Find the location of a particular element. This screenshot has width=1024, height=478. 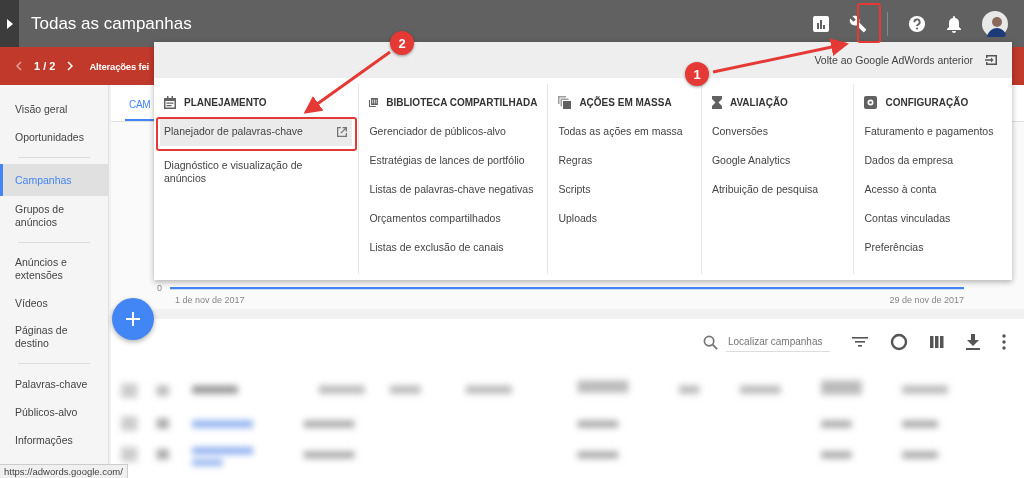

filter-icon is located at coordinates (860, 342).